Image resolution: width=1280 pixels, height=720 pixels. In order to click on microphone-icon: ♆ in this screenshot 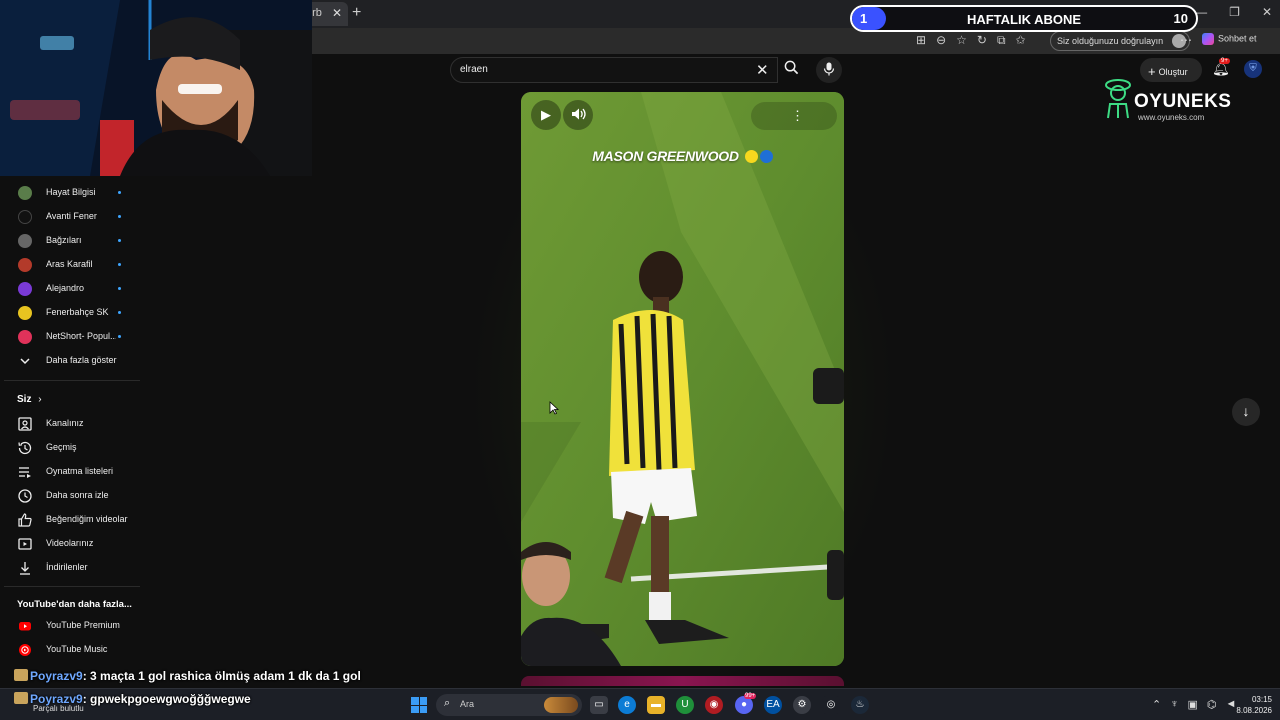, I will do `click(1174, 704)`.